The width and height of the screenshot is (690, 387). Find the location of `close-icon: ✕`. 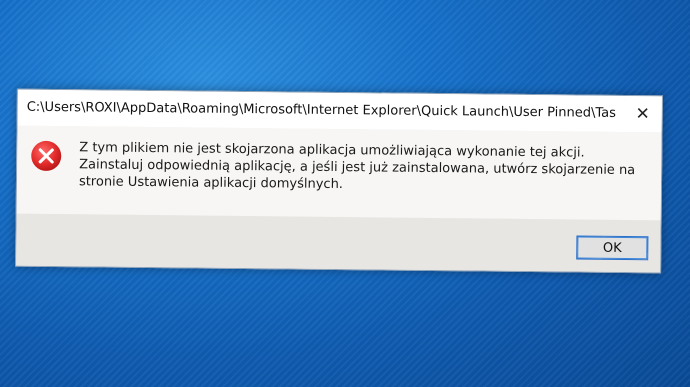

close-icon: ✕ is located at coordinates (642, 114).